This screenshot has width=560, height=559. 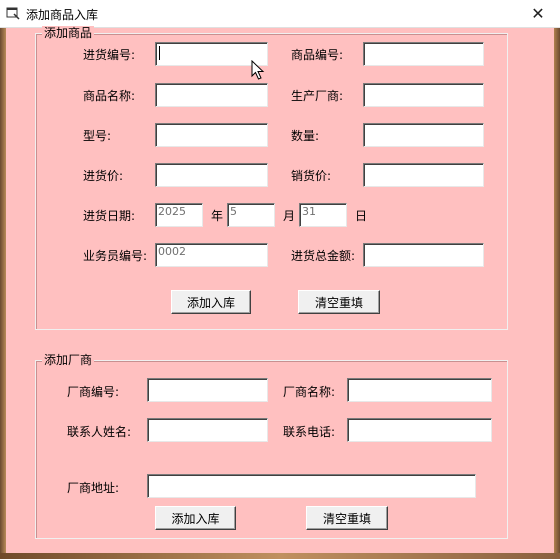 I want to click on purchase-date-label: 进货日期:, so click(x=109, y=216).